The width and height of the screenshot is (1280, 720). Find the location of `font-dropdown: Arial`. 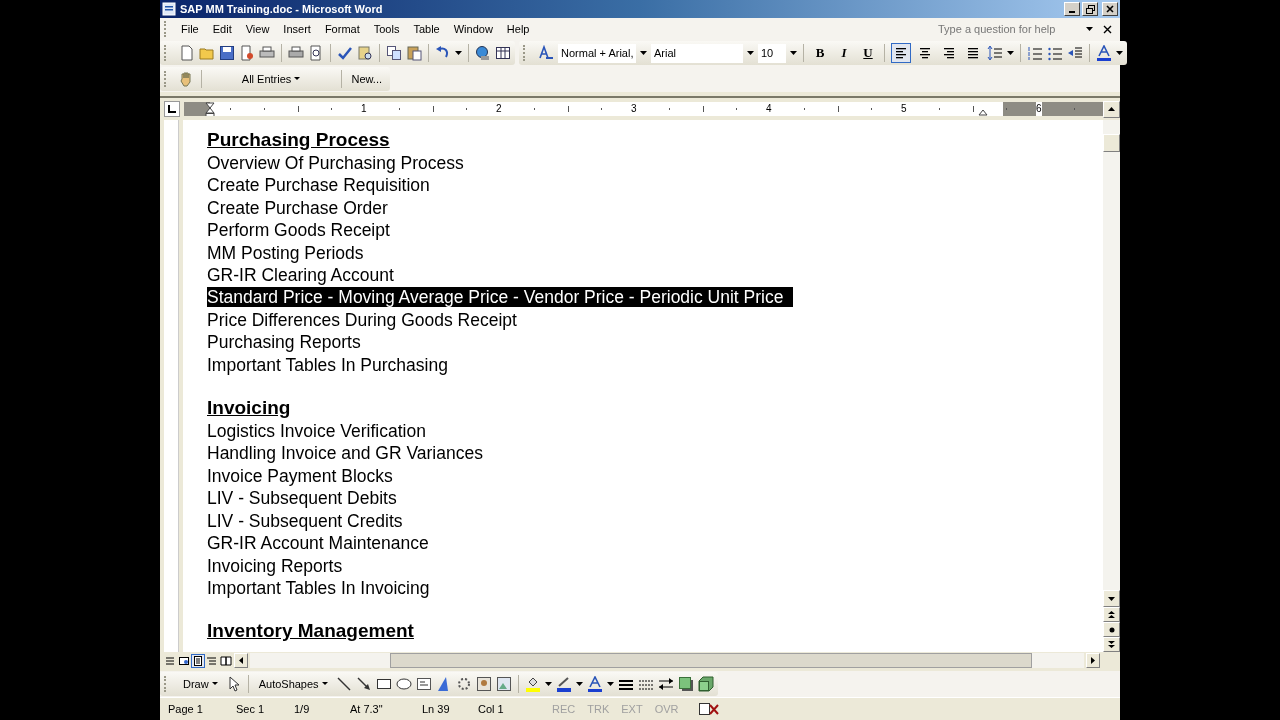

font-dropdown: Arial is located at coordinates (697, 53).